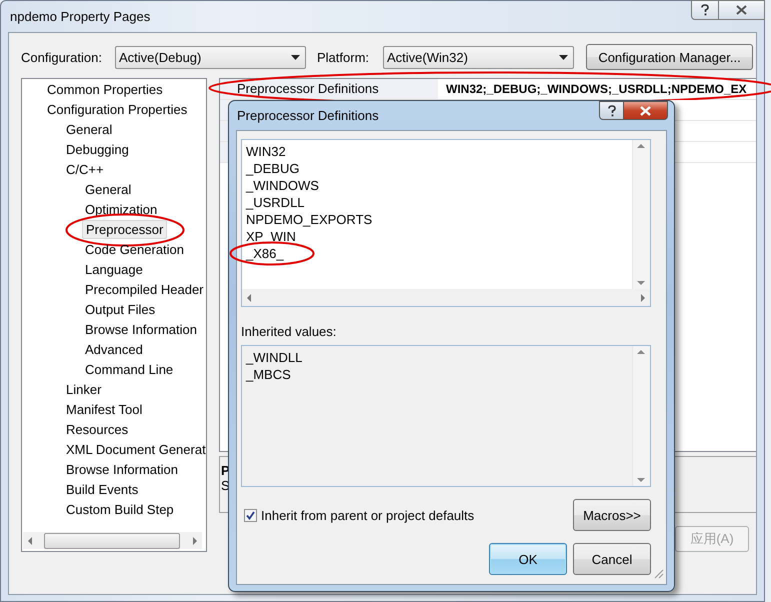  I want to click on definition-value: _DEBUG, so click(273, 168).